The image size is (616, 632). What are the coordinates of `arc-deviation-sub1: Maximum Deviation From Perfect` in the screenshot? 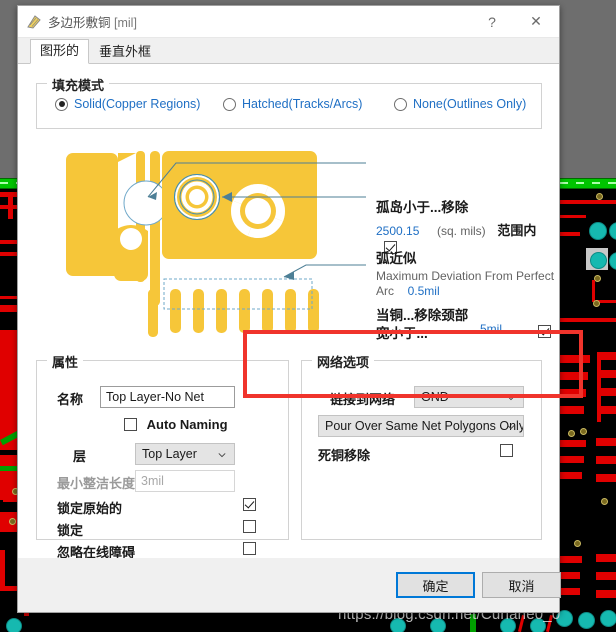 It's located at (465, 276).